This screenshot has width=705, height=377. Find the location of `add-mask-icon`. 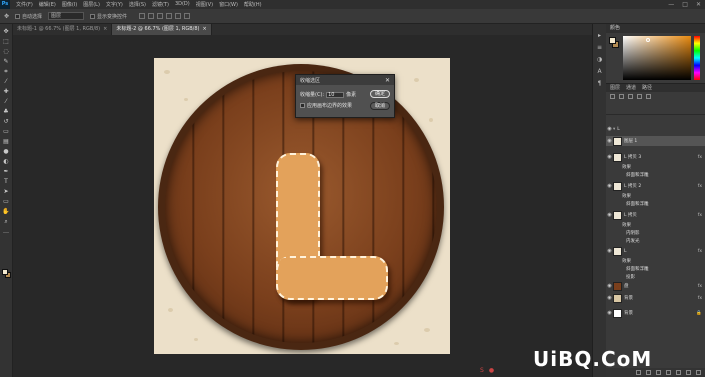

add-mask-icon is located at coordinates (658, 372).